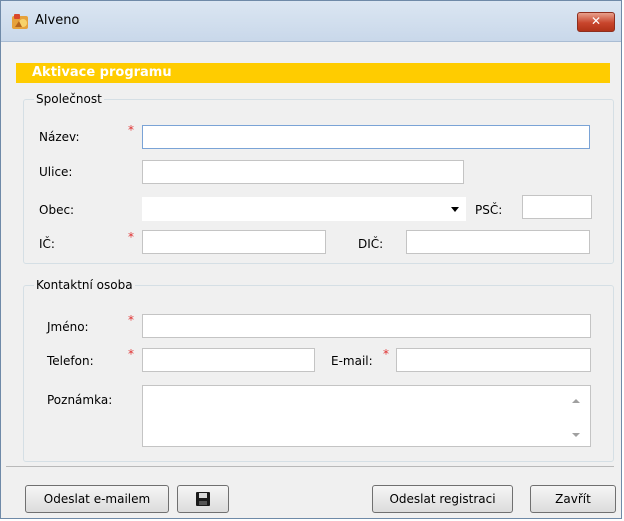  Describe the element at coordinates (366, 326) in the screenshot. I see `jmeno-input` at that location.